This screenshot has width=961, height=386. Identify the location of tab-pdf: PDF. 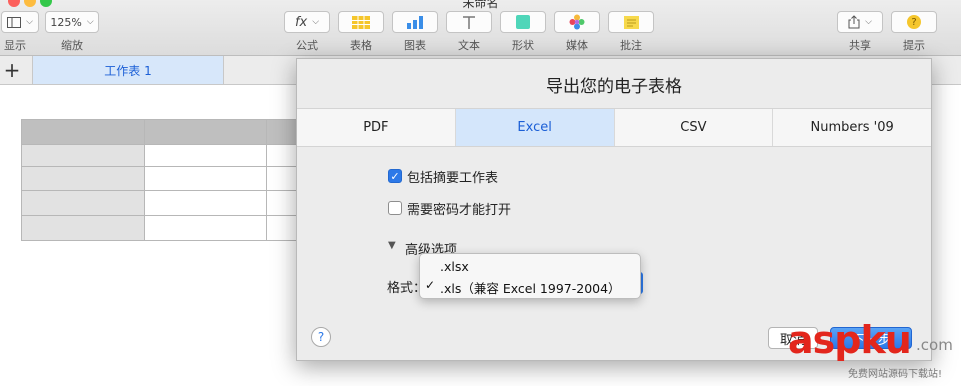
(376, 127).